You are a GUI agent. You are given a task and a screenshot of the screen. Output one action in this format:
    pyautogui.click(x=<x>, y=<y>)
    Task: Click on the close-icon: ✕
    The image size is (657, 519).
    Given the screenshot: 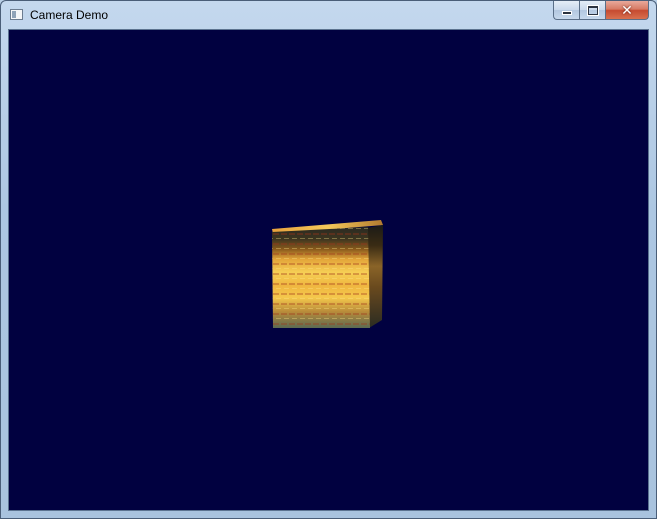 What is the action you would take?
    pyautogui.click(x=627, y=10)
    